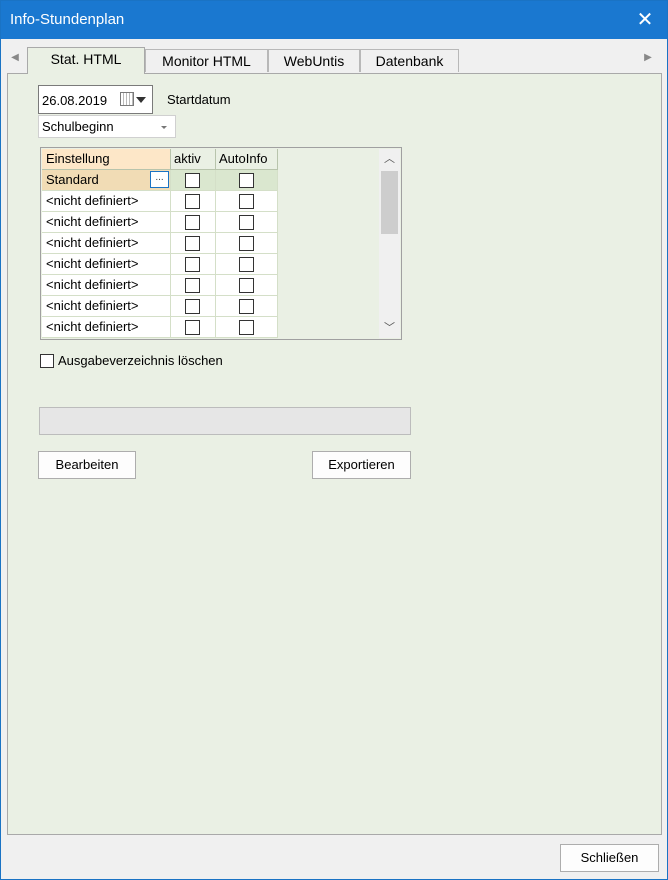  Describe the element at coordinates (106, 159) in the screenshot. I see `column-header-einstellung: Einstellung` at that location.